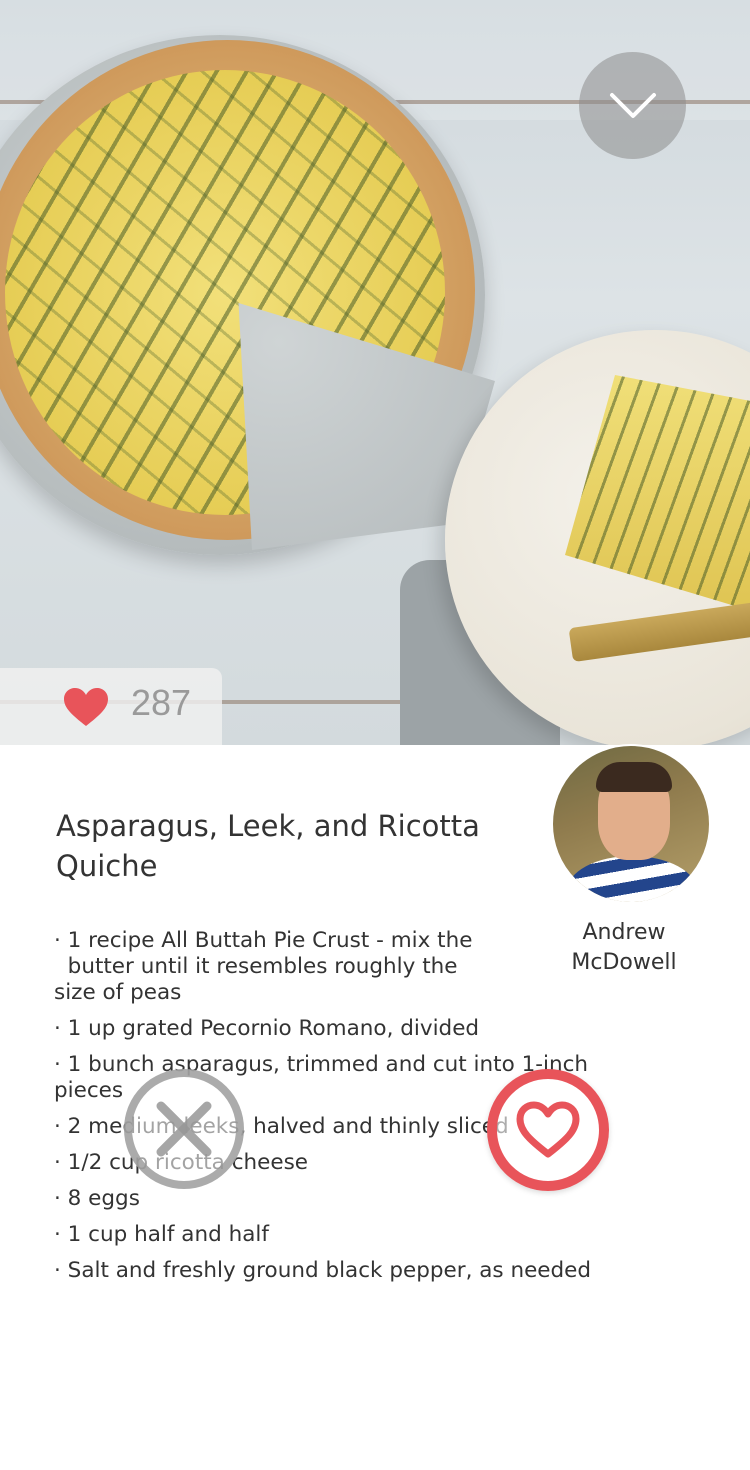 The image size is (750, 1470). What do you see at coordinates (161, 702) in the screenshot?
I see `likes-count: 287` at bounding box center [161, 702].